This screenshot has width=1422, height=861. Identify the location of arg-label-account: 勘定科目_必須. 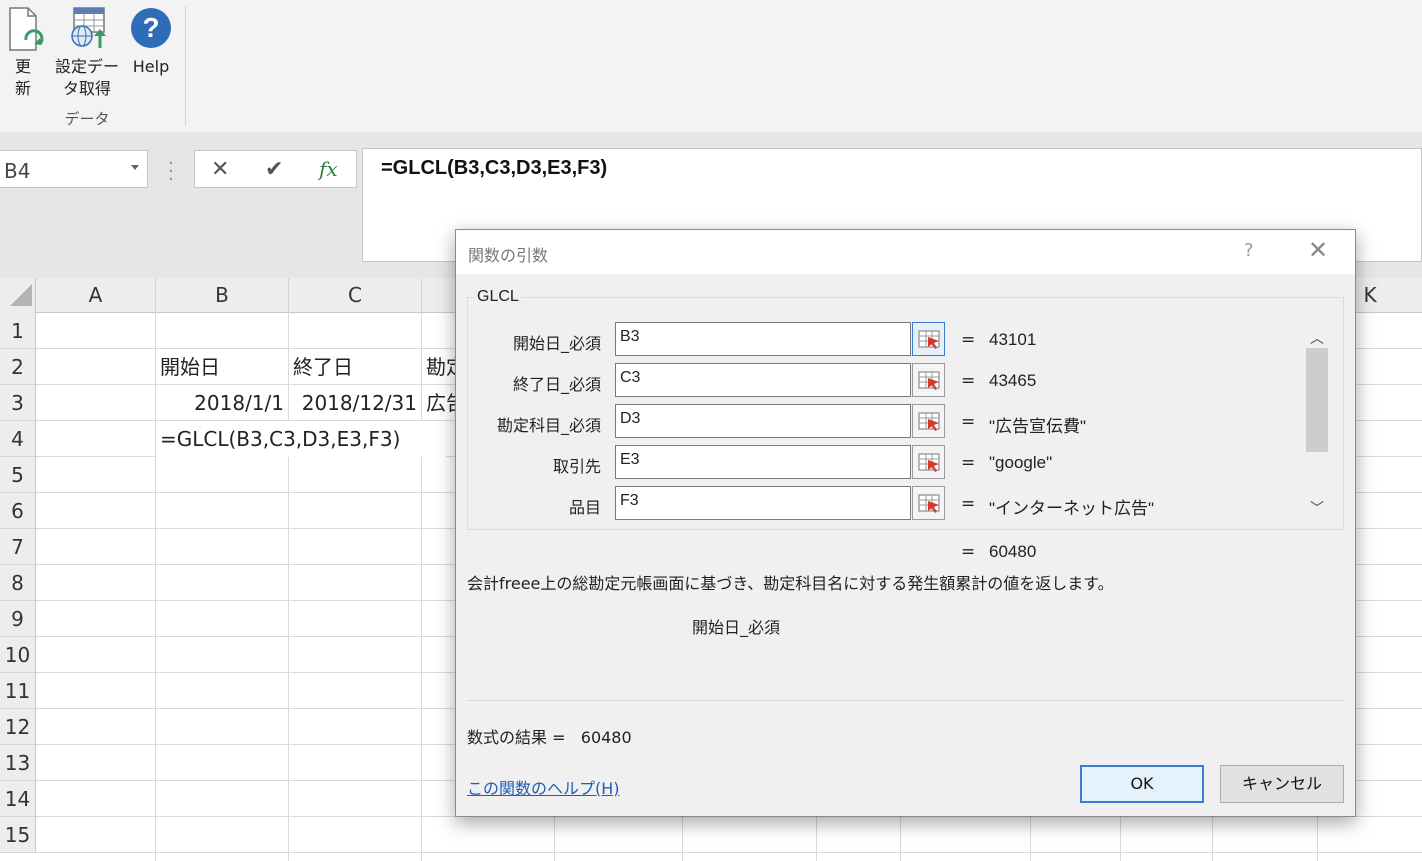
(548, 425).